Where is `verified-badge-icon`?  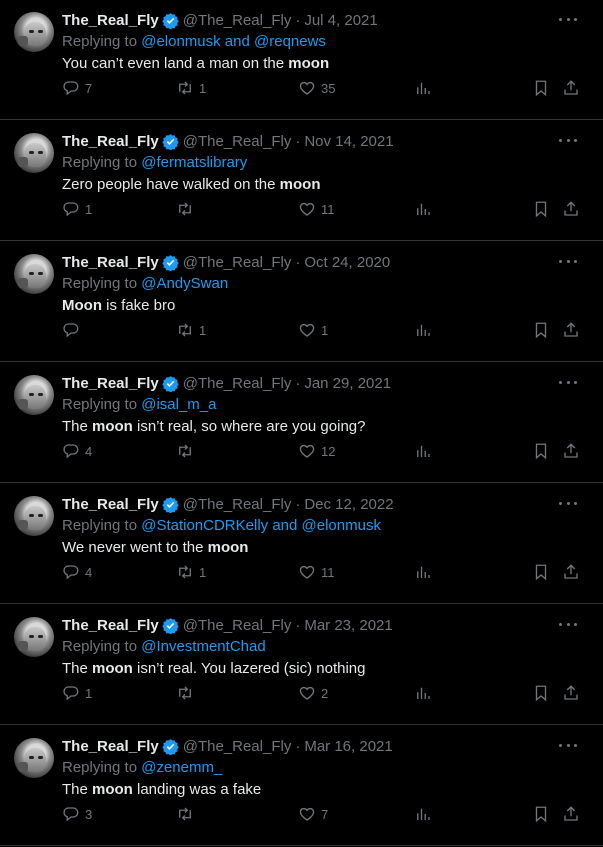 verified-badge-icon is located at coordinates (171, 383).